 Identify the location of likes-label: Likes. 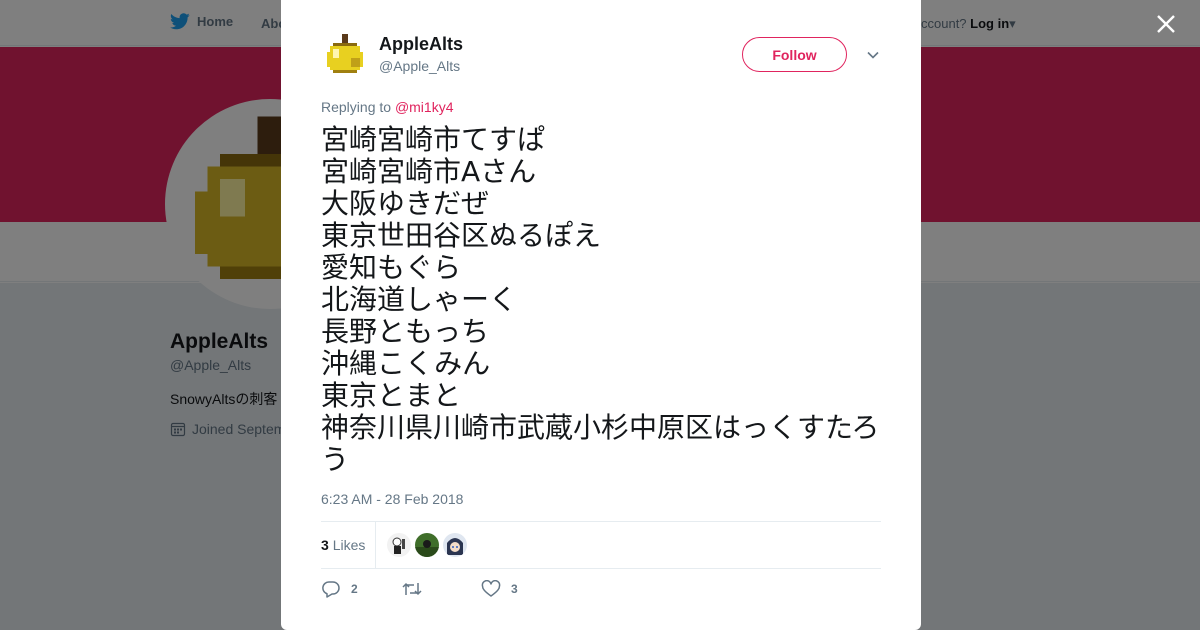
(349, 545).